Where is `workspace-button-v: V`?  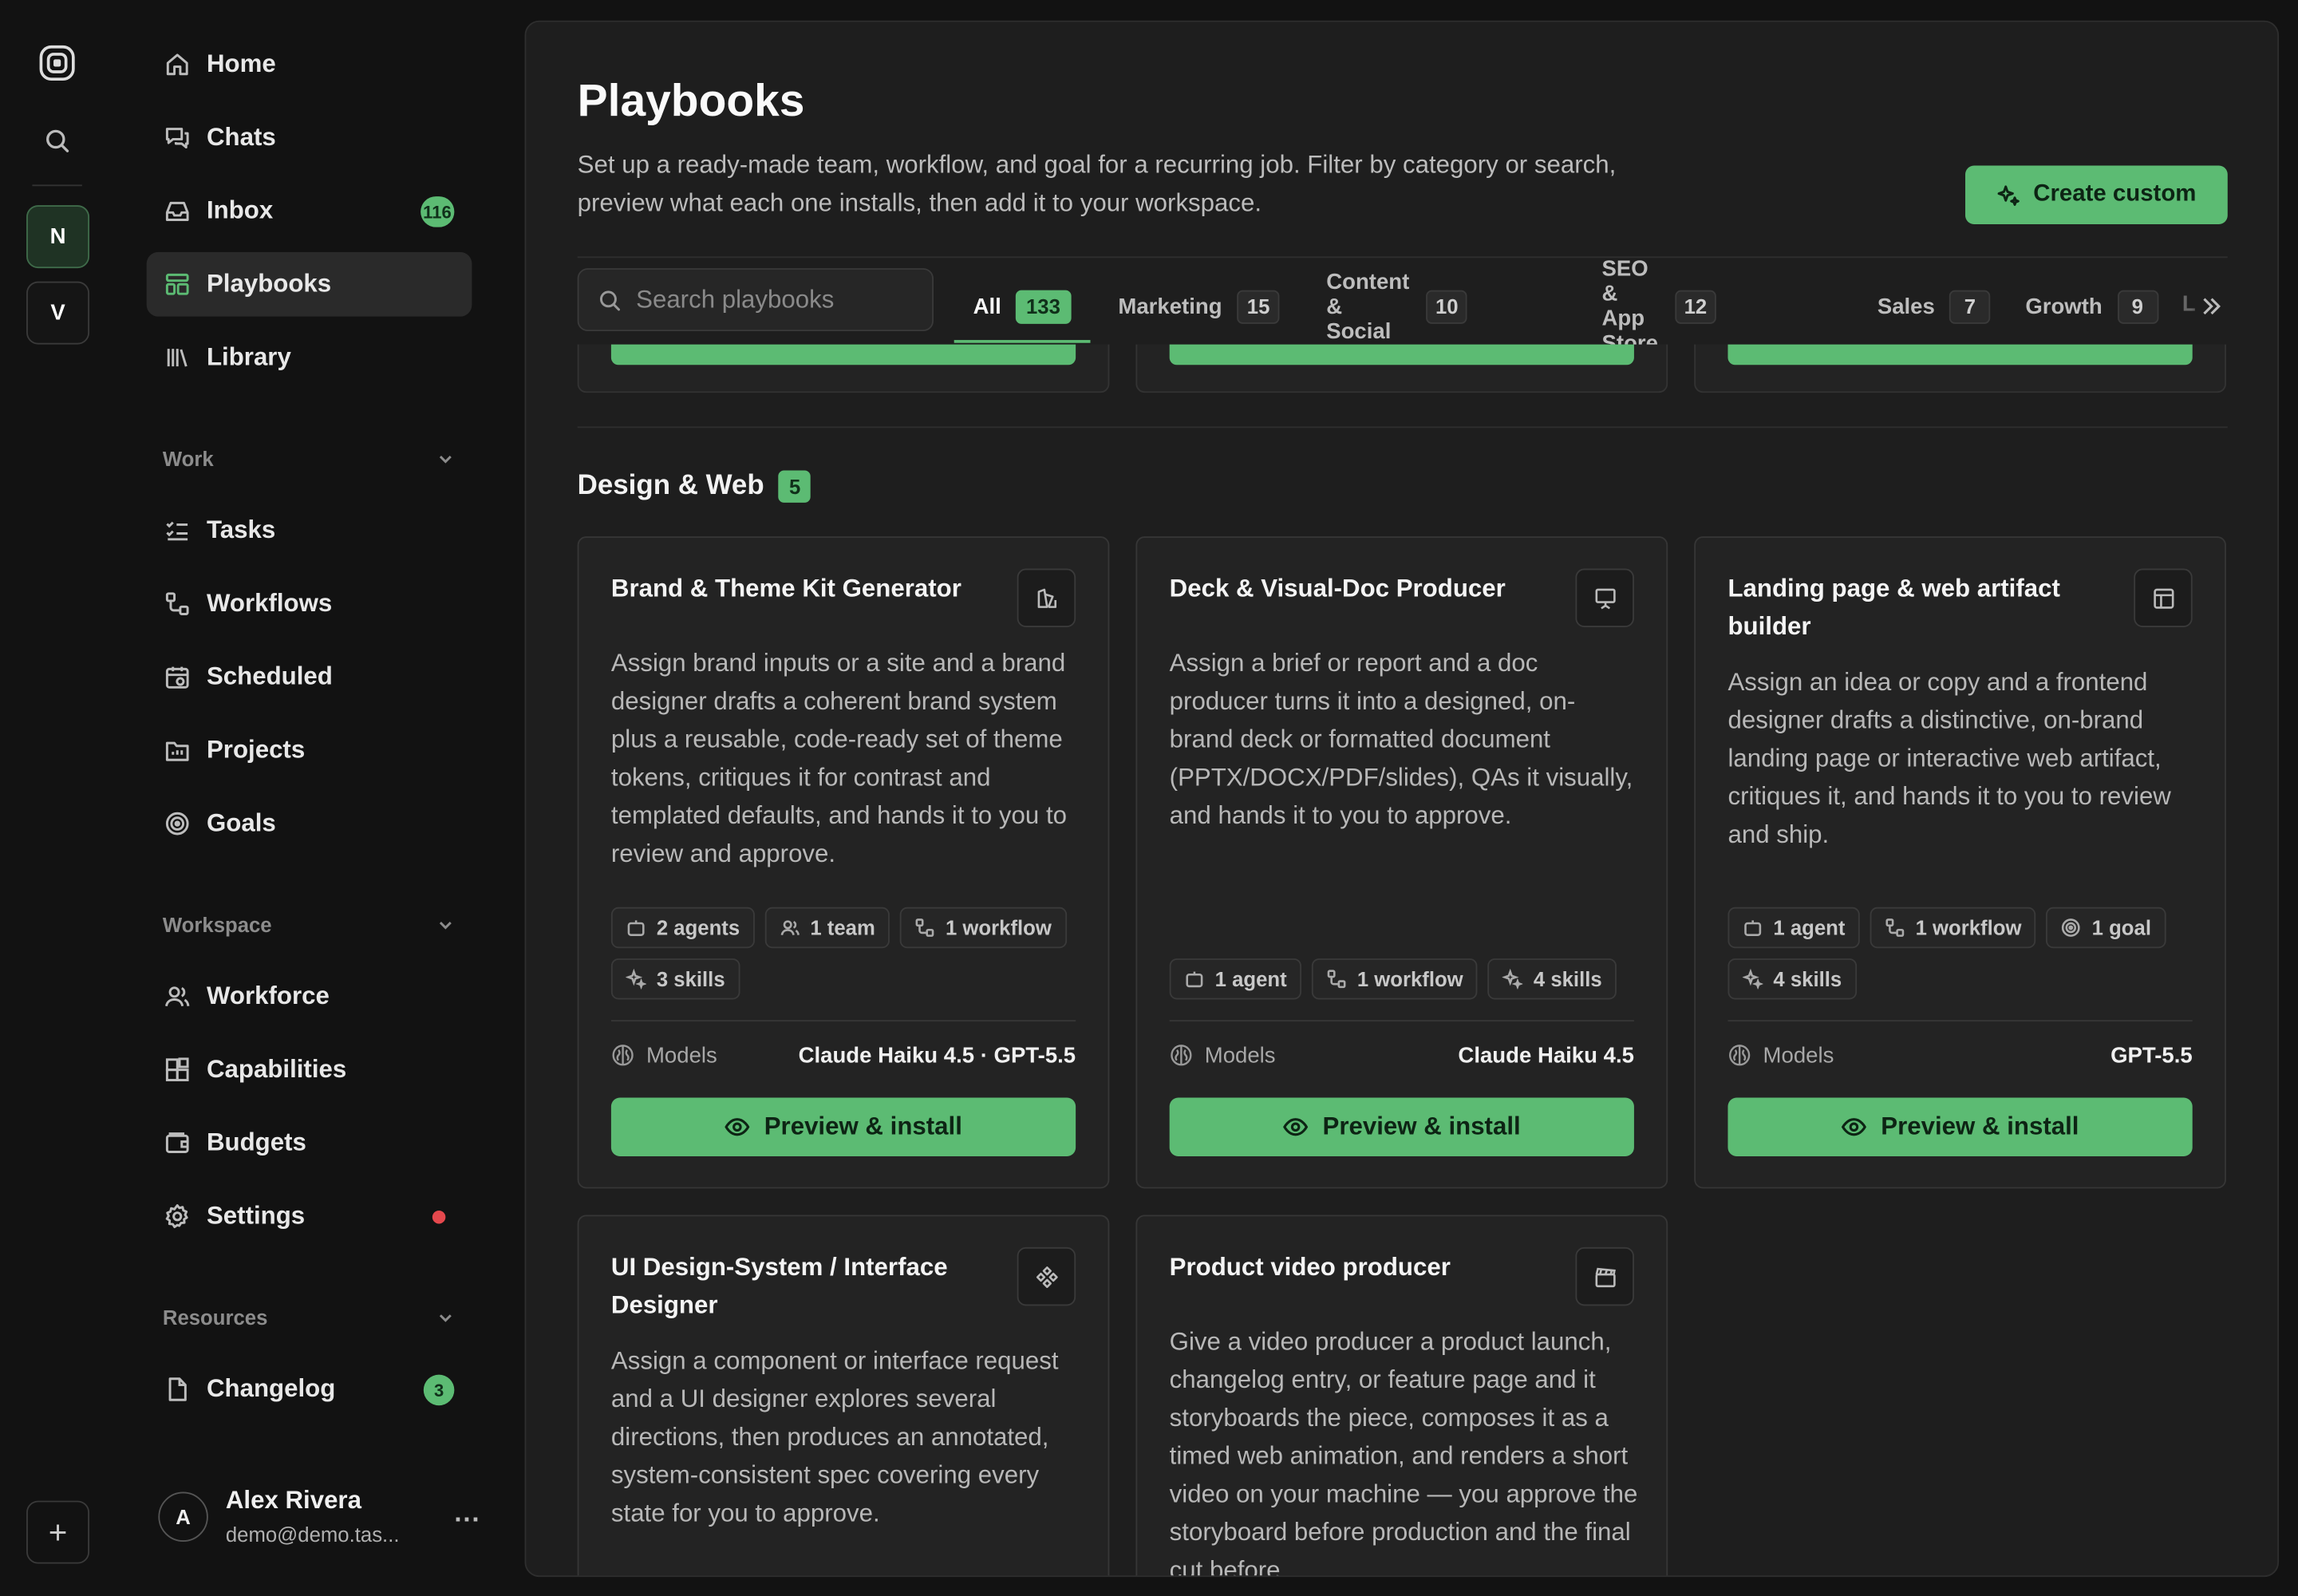 workspace-button-v: V is located at coordinates (58, 313).